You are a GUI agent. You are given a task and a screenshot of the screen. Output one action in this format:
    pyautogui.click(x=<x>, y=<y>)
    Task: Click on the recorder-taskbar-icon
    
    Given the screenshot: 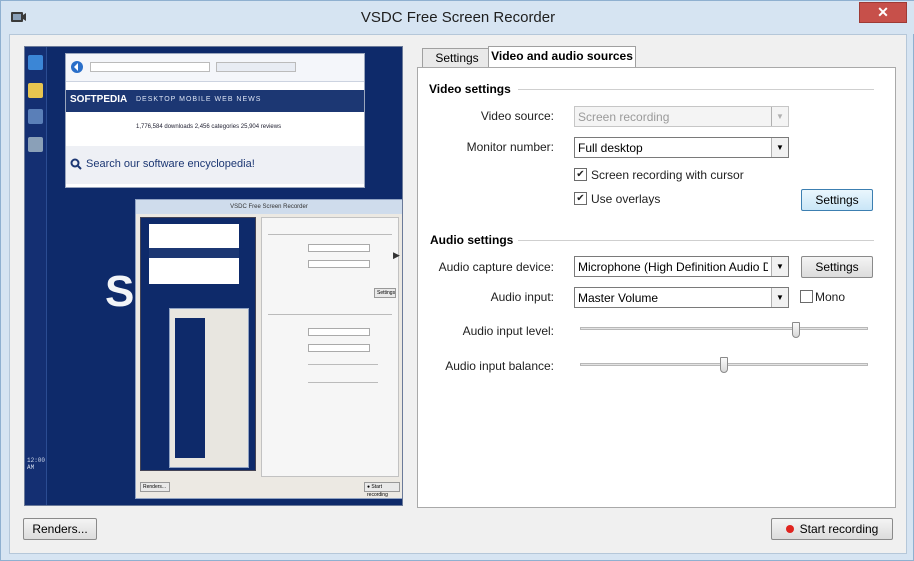 What is the action you would take?
    pyautogui.click(x=35, y=144)
    